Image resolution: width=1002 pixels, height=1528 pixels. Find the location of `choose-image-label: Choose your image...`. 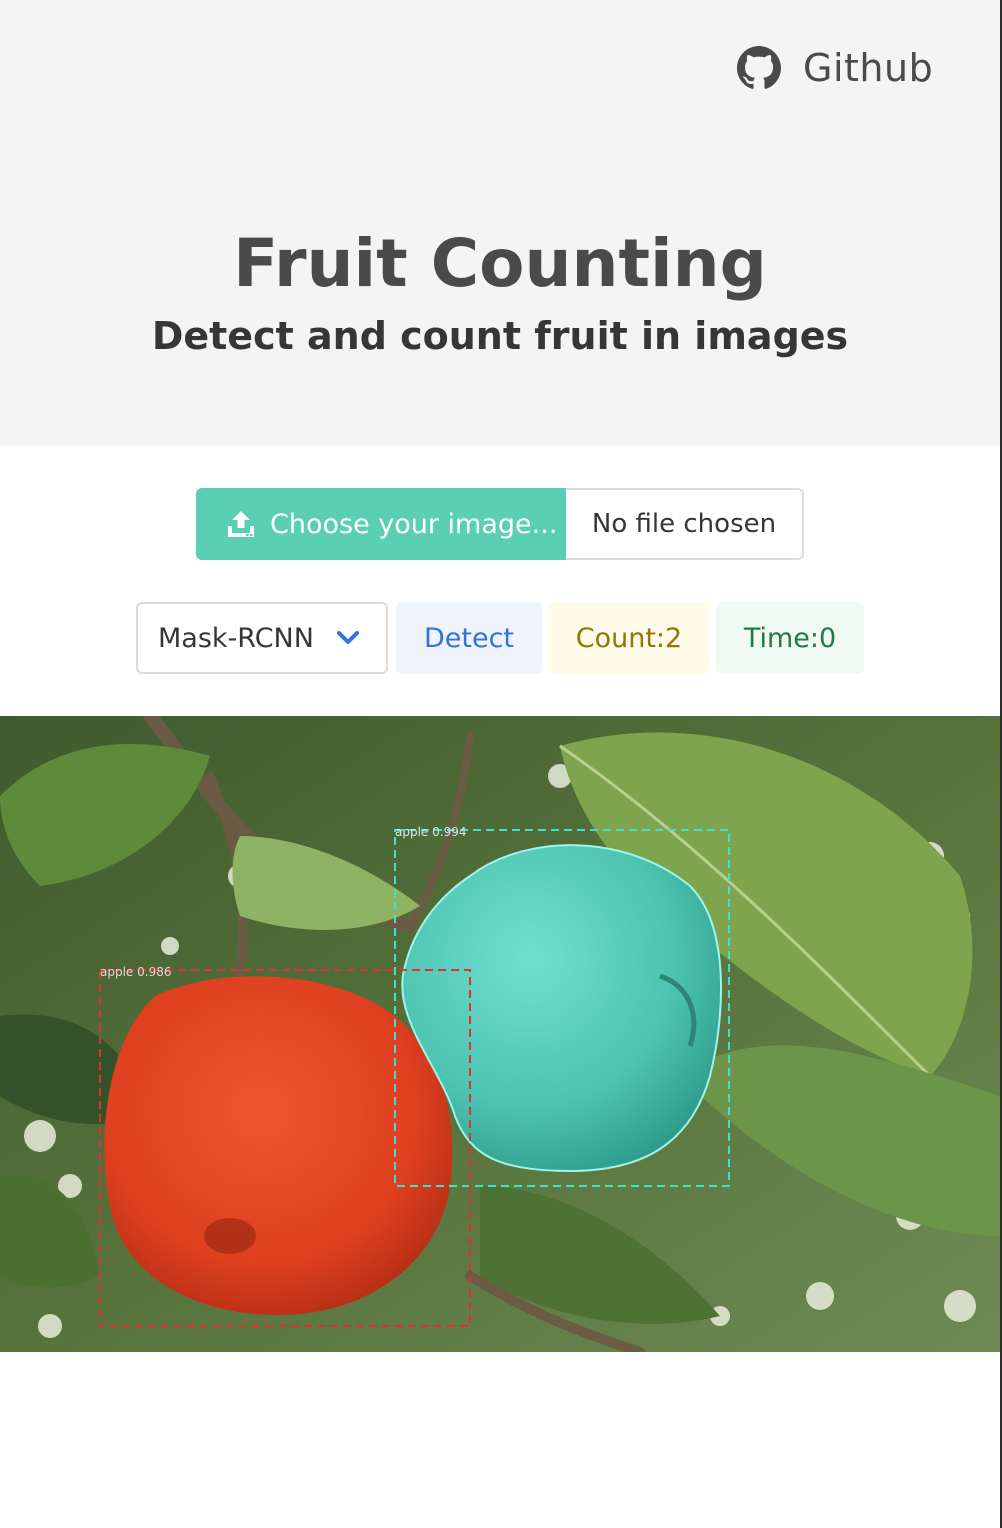

choose-image-label: Choose your image... is located at coordinates (414, 524).